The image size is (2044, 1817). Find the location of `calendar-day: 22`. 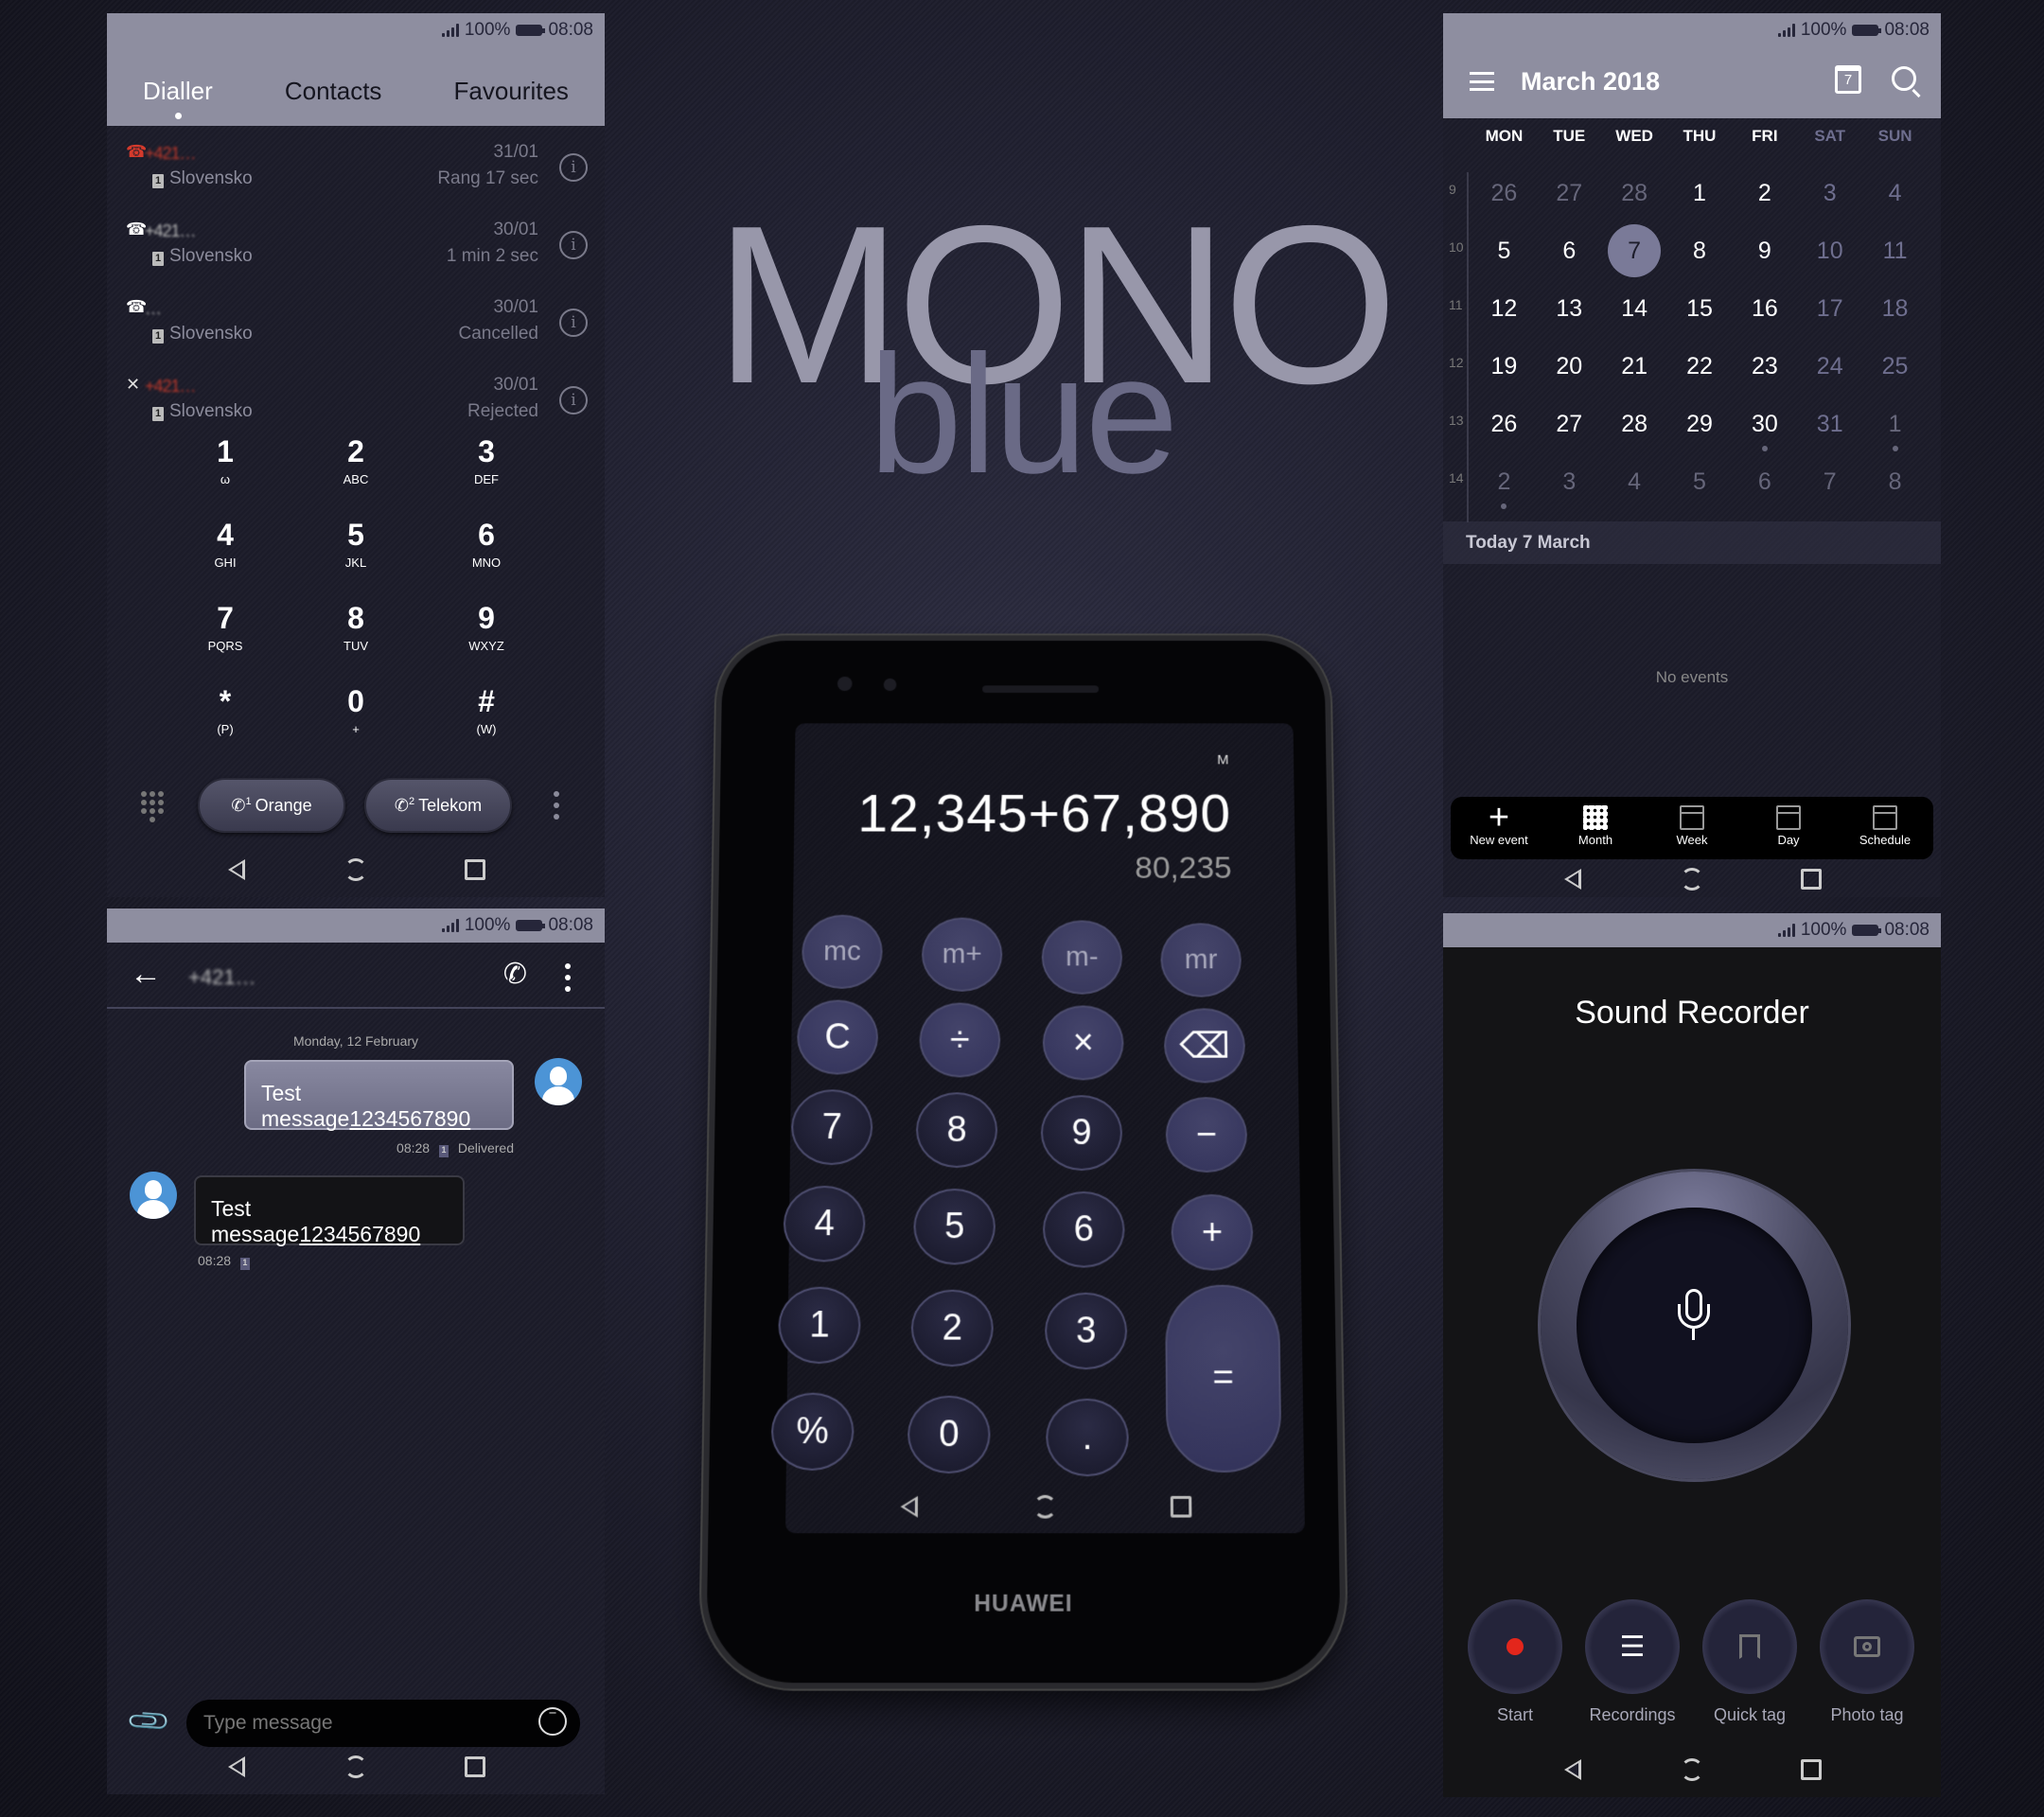

calendar-day: 22 is located at coordinates (1700, 367).